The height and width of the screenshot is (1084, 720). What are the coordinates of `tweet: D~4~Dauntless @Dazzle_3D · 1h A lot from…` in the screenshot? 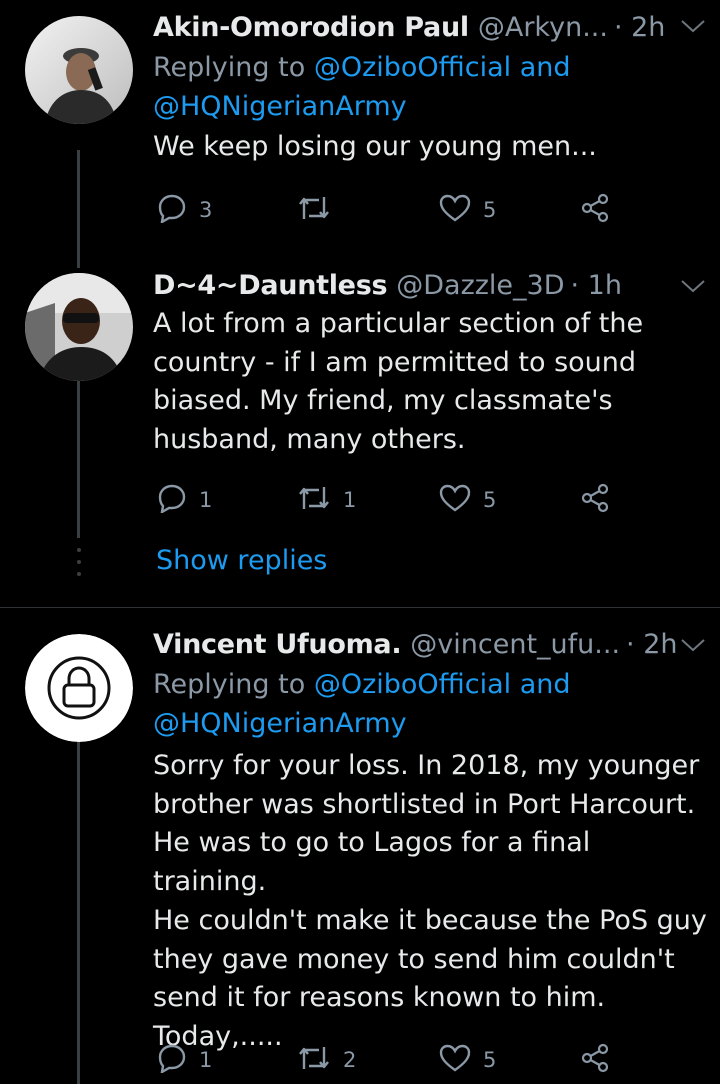 It's located at (430, 364).